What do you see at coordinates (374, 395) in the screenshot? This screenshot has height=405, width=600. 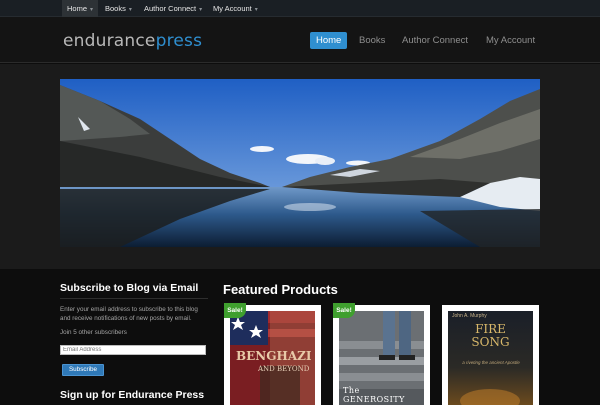 I see `book-cover-title: The GENEROSITY` at bounding box center [374, 395].